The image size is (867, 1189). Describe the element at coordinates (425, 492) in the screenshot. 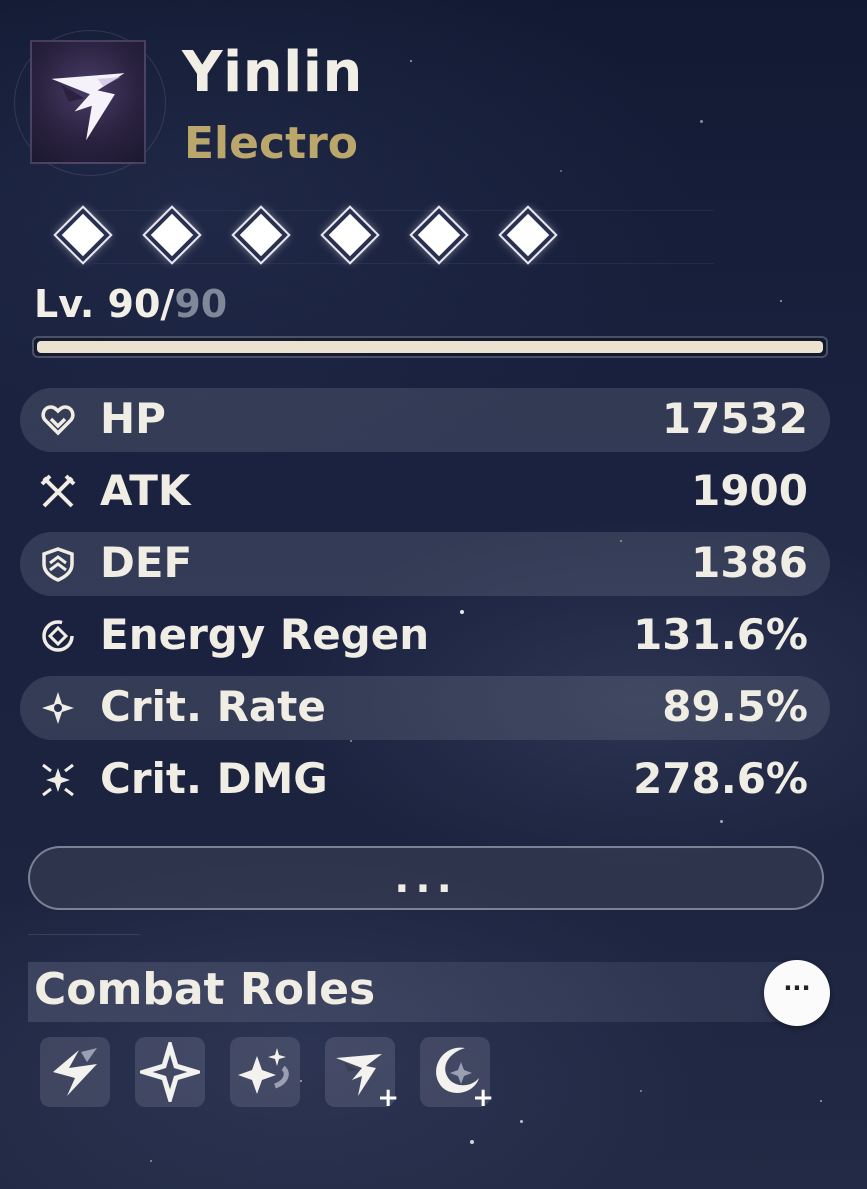

I see `stat-row-atk: ATK 1900` at that location.